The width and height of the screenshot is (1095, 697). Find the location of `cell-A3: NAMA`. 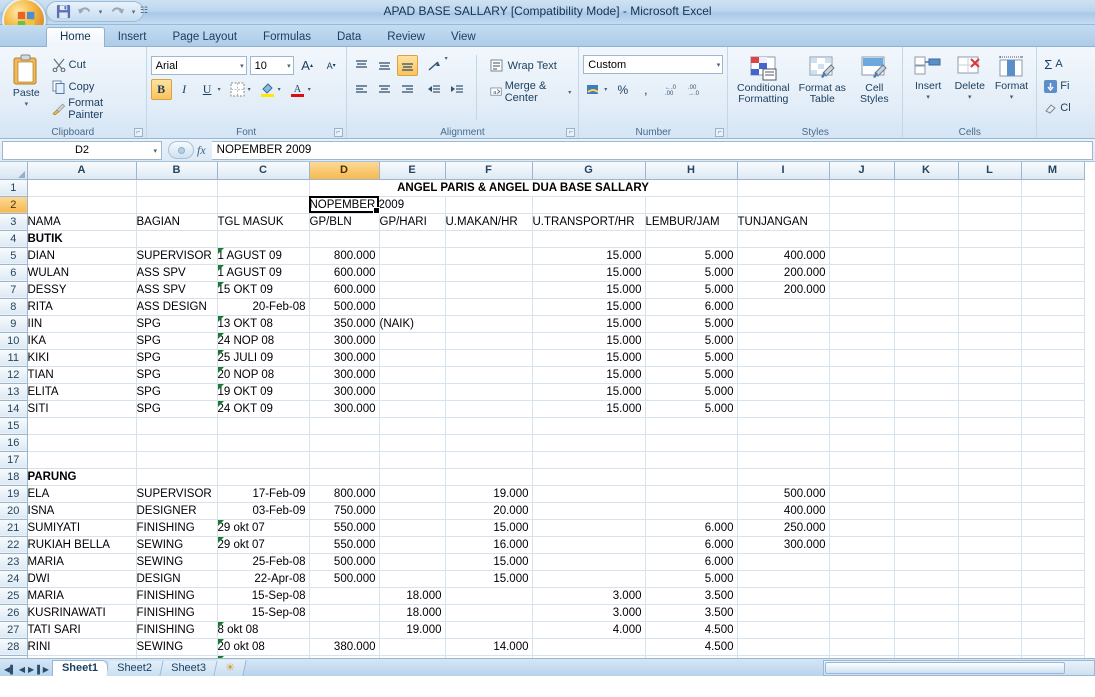

cell-A3: NAMA is located at coordinates (82, 222).